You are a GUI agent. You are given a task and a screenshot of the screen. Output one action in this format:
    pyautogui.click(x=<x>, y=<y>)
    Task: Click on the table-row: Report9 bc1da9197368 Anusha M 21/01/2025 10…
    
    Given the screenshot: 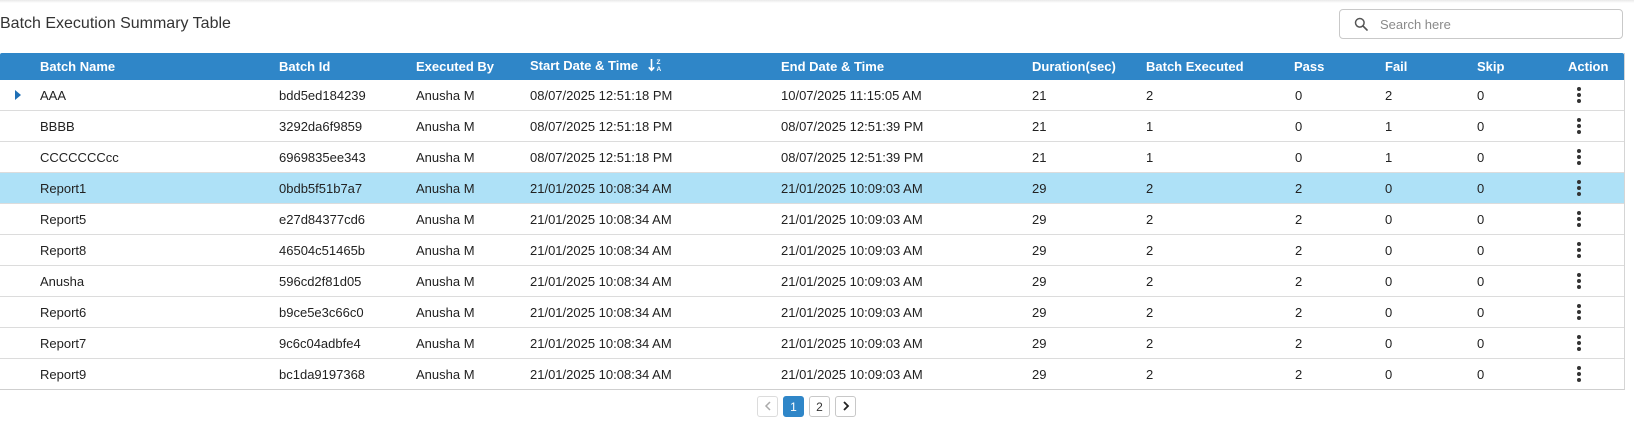 What is the action you would take?
    pyautogui.click(x=812, y=373)
    